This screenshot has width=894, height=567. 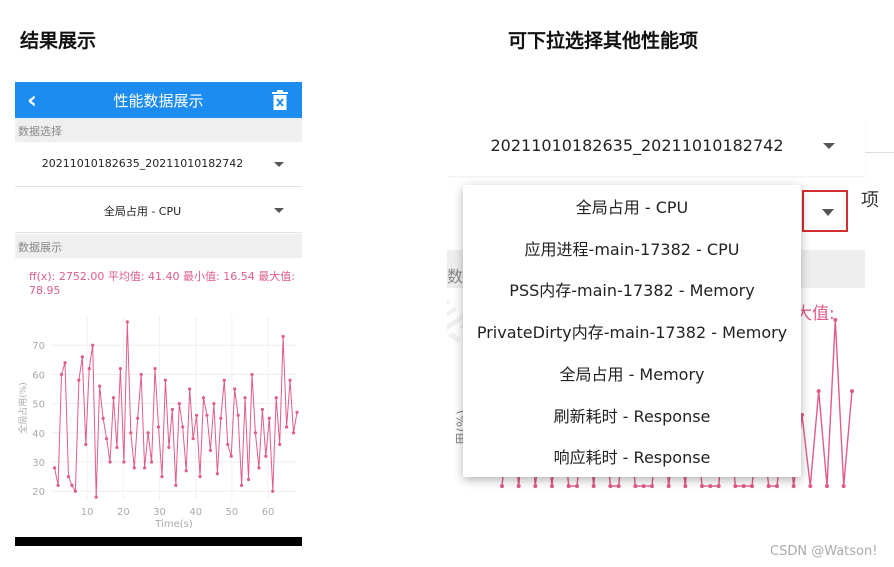 I want to click on x-tick-label: 40, so click(x=195, y=512).